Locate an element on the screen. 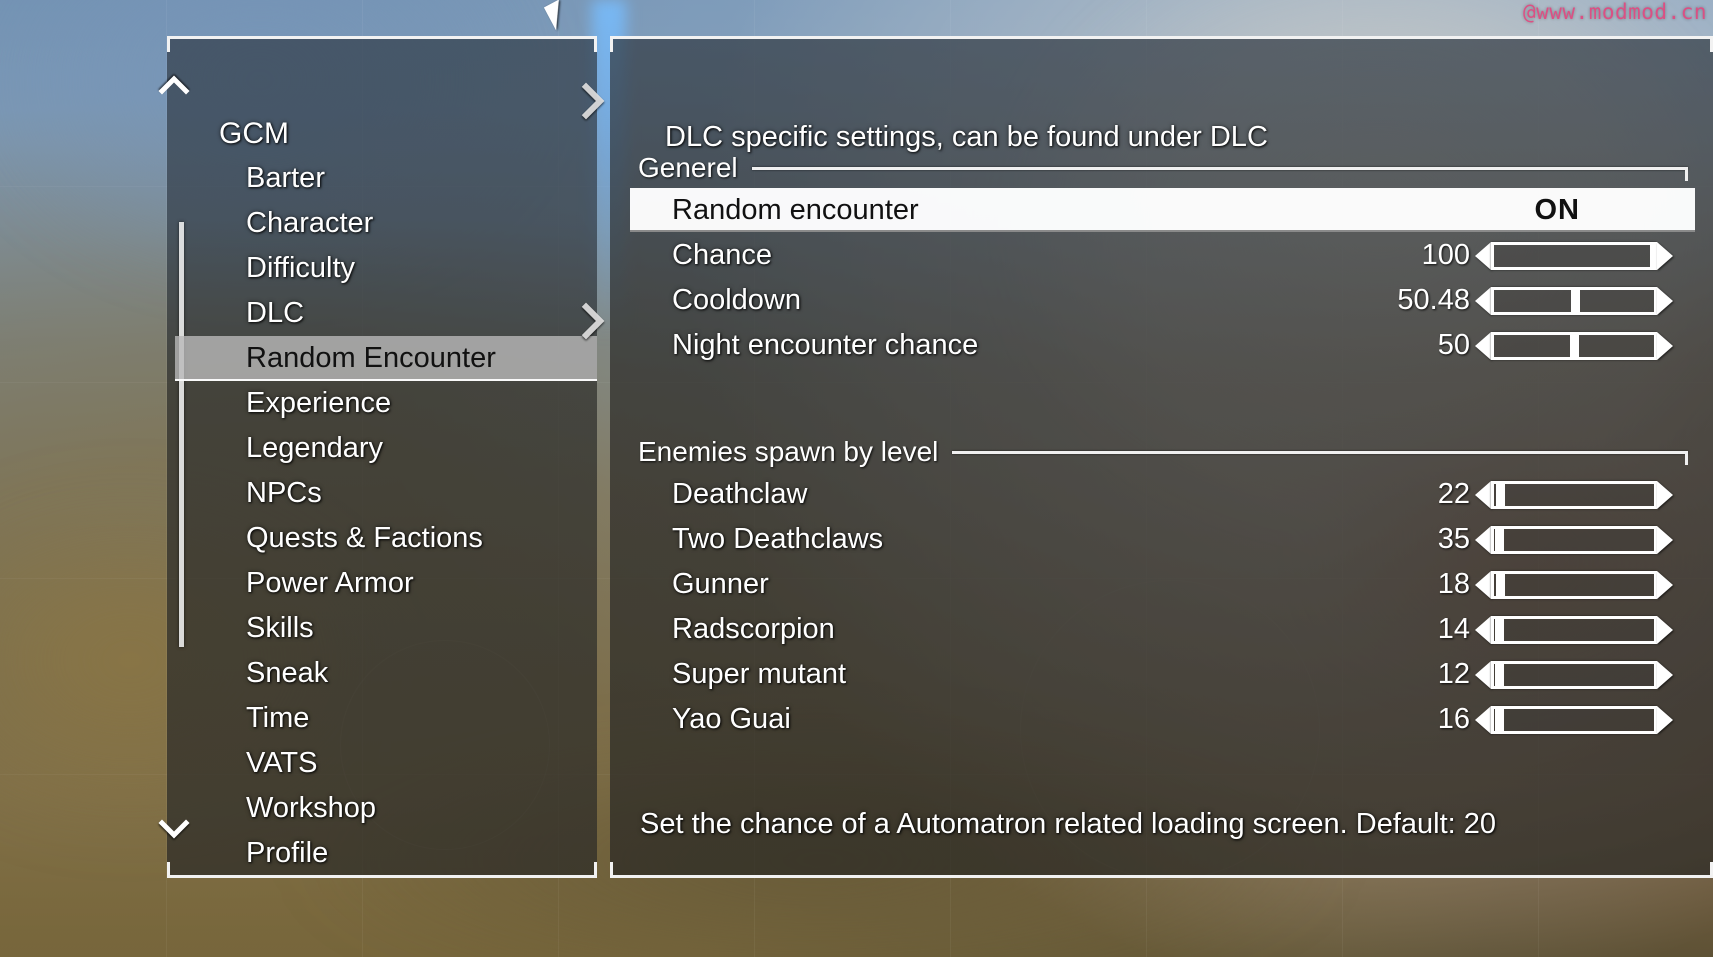  setting-value: 18 is located at coordinates (1453, 584).